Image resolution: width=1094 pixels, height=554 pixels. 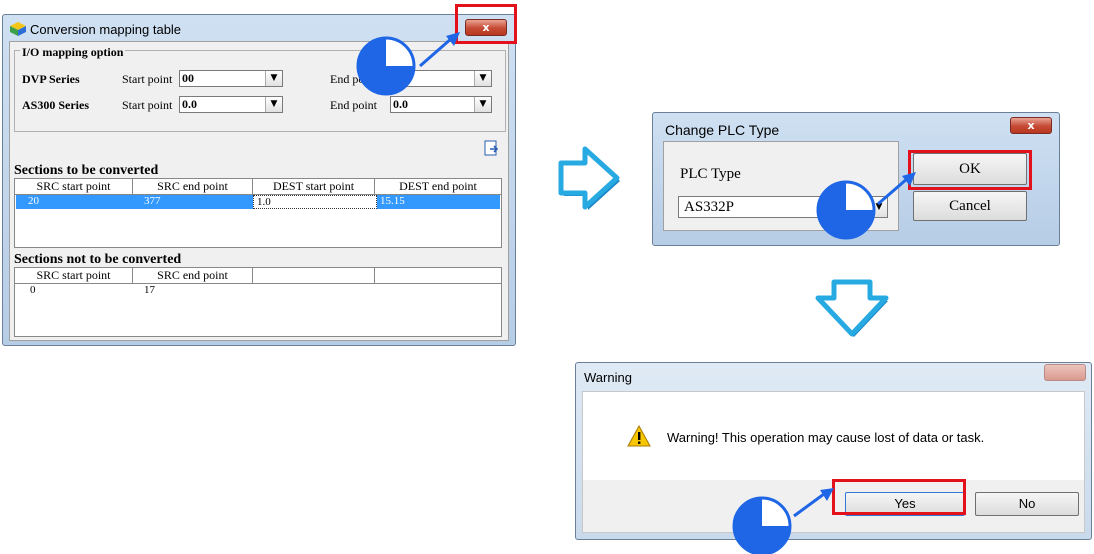 What do you see at coordinates (106, 29) in the screenshot?
I see `window-title: Conversion mapping table` at bounding box center [106, 29].